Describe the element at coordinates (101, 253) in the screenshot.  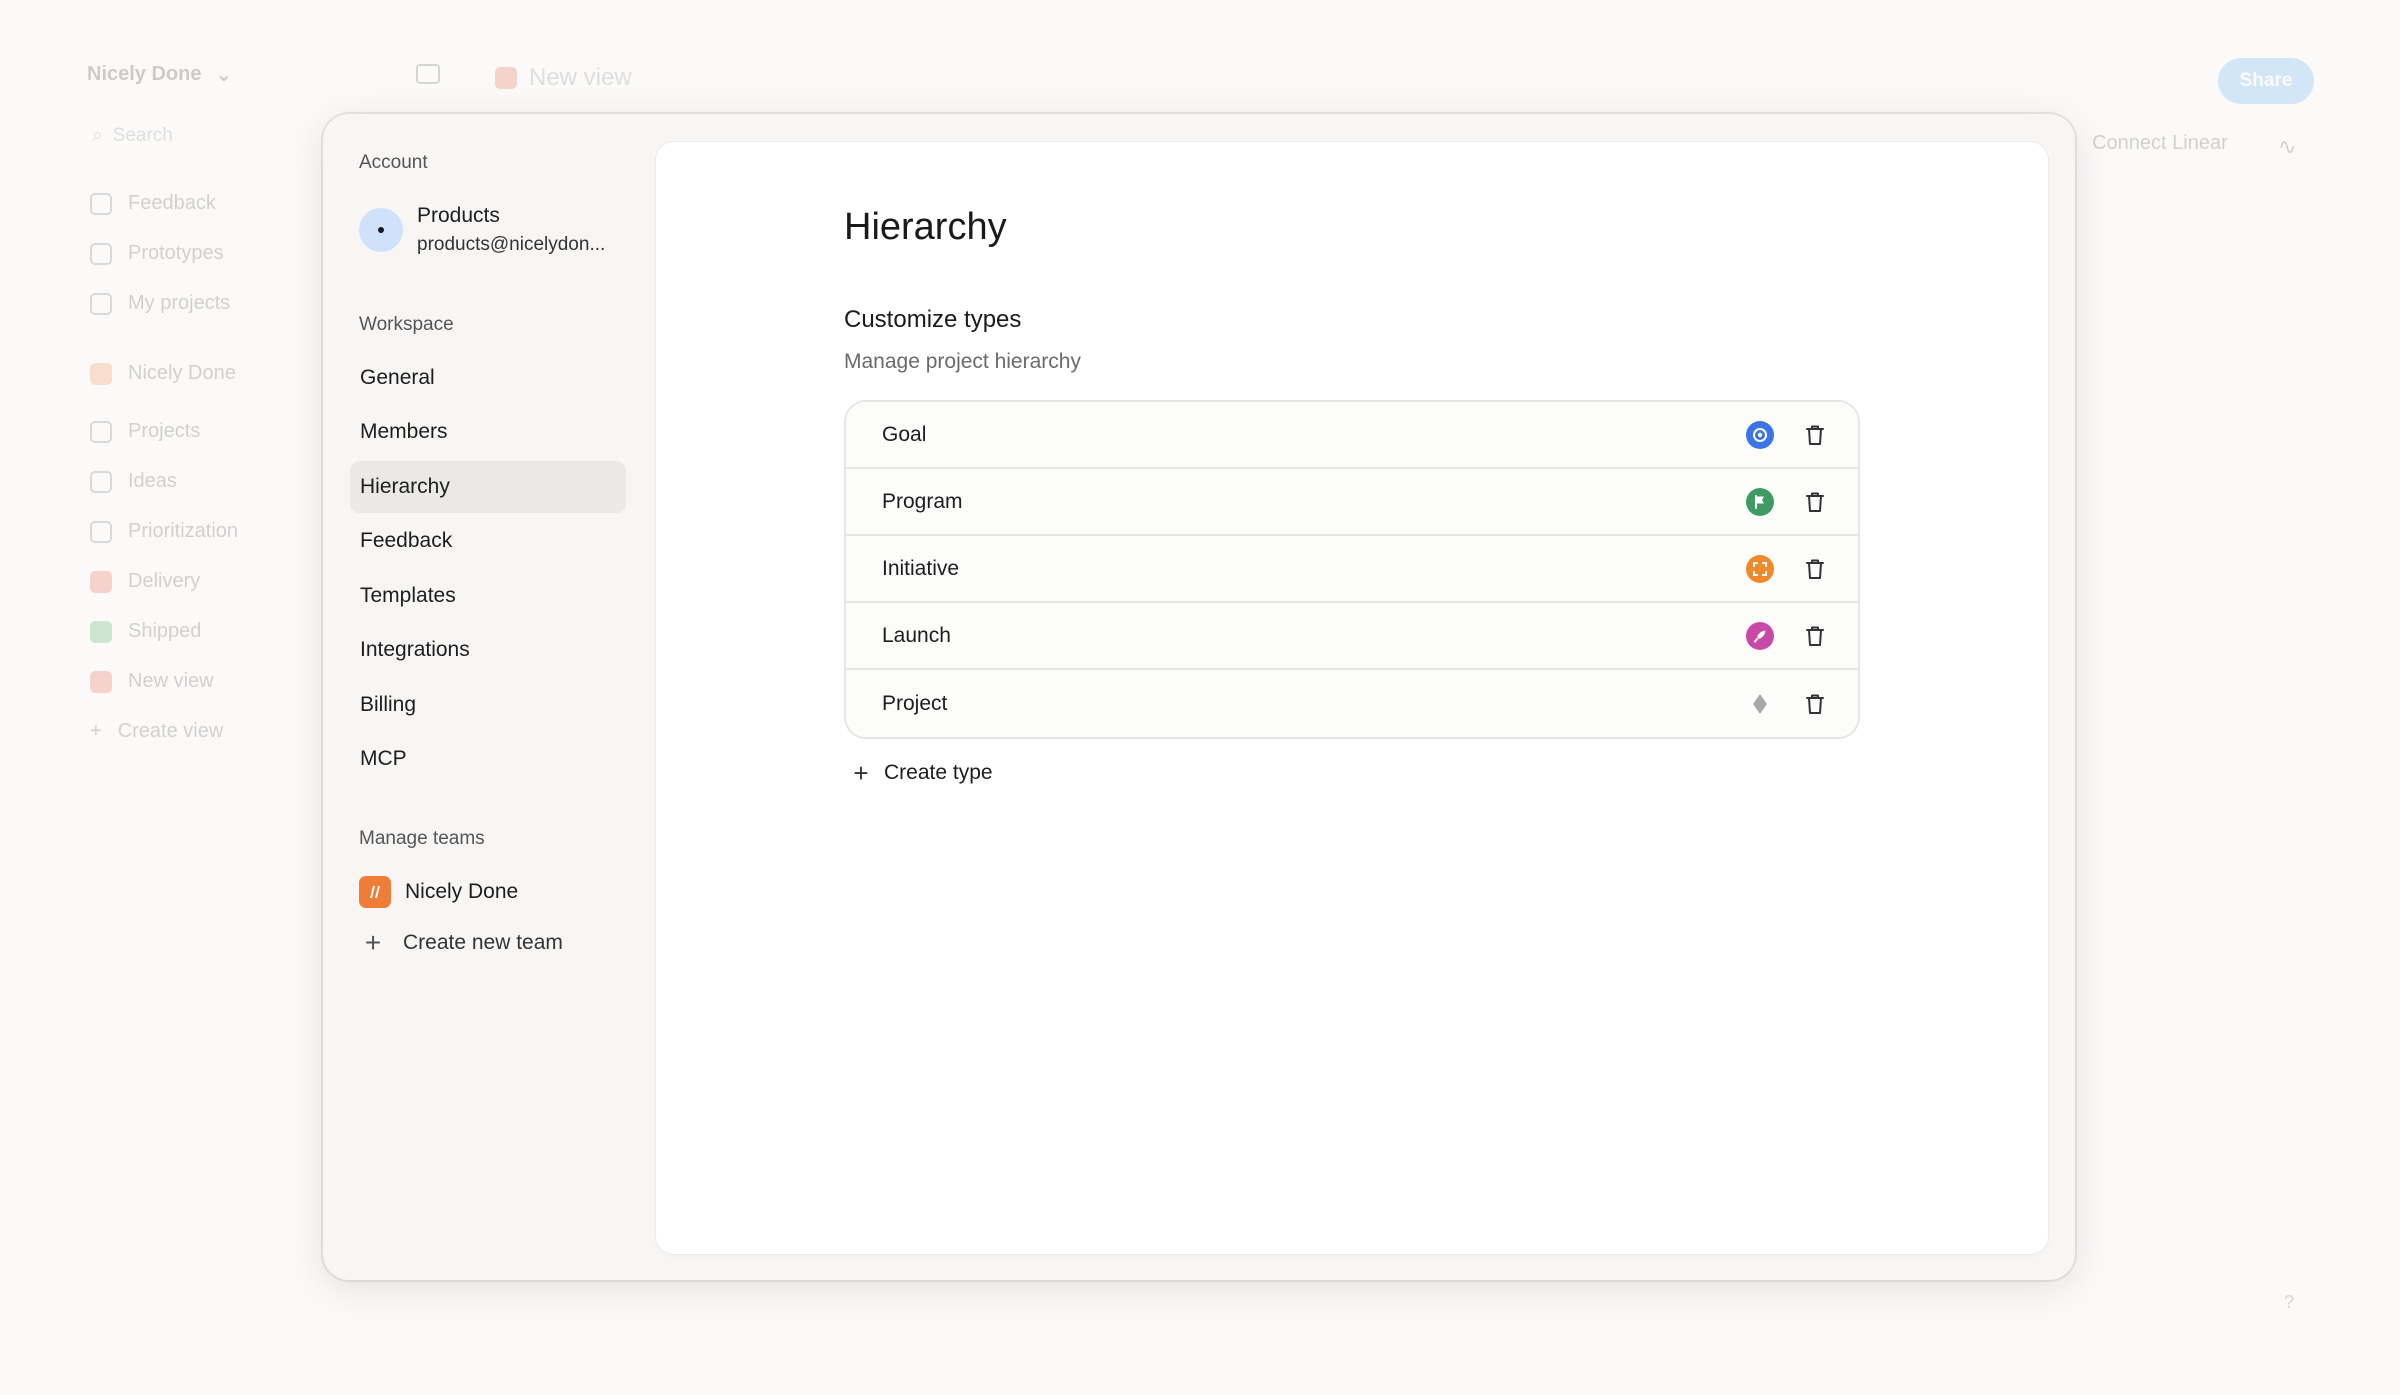
I see `prototypes-icon` at that location.